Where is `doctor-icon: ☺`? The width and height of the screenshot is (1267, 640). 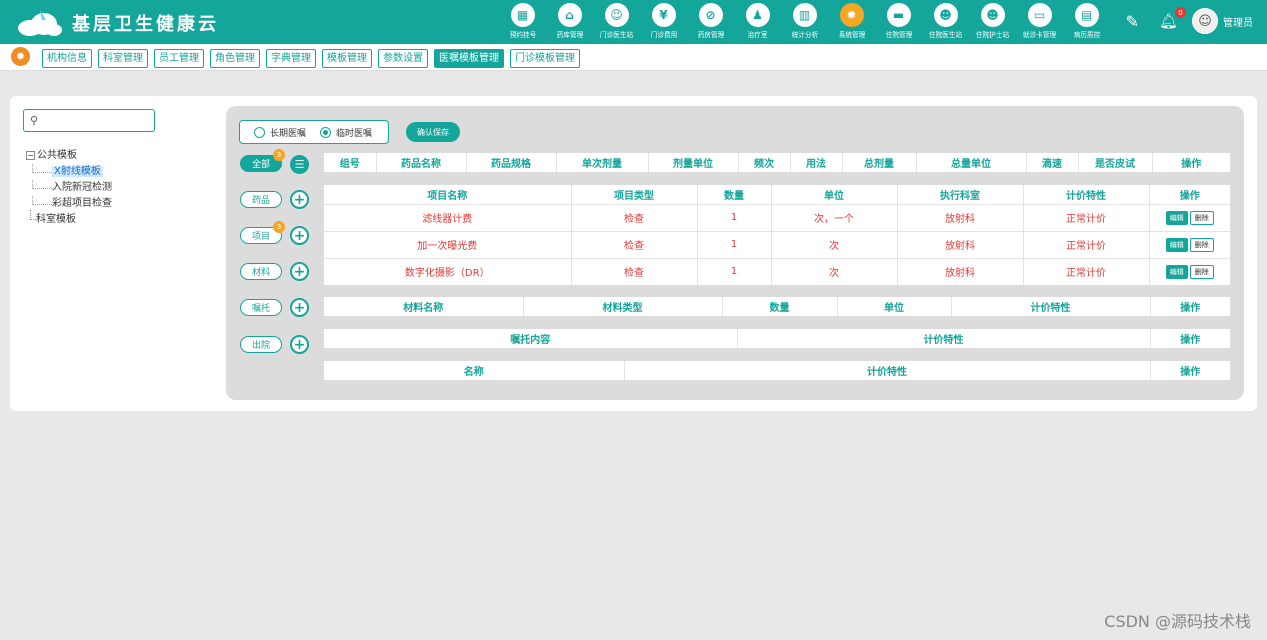
doctor-icon: ☺ is located at coordinates (616, 15).